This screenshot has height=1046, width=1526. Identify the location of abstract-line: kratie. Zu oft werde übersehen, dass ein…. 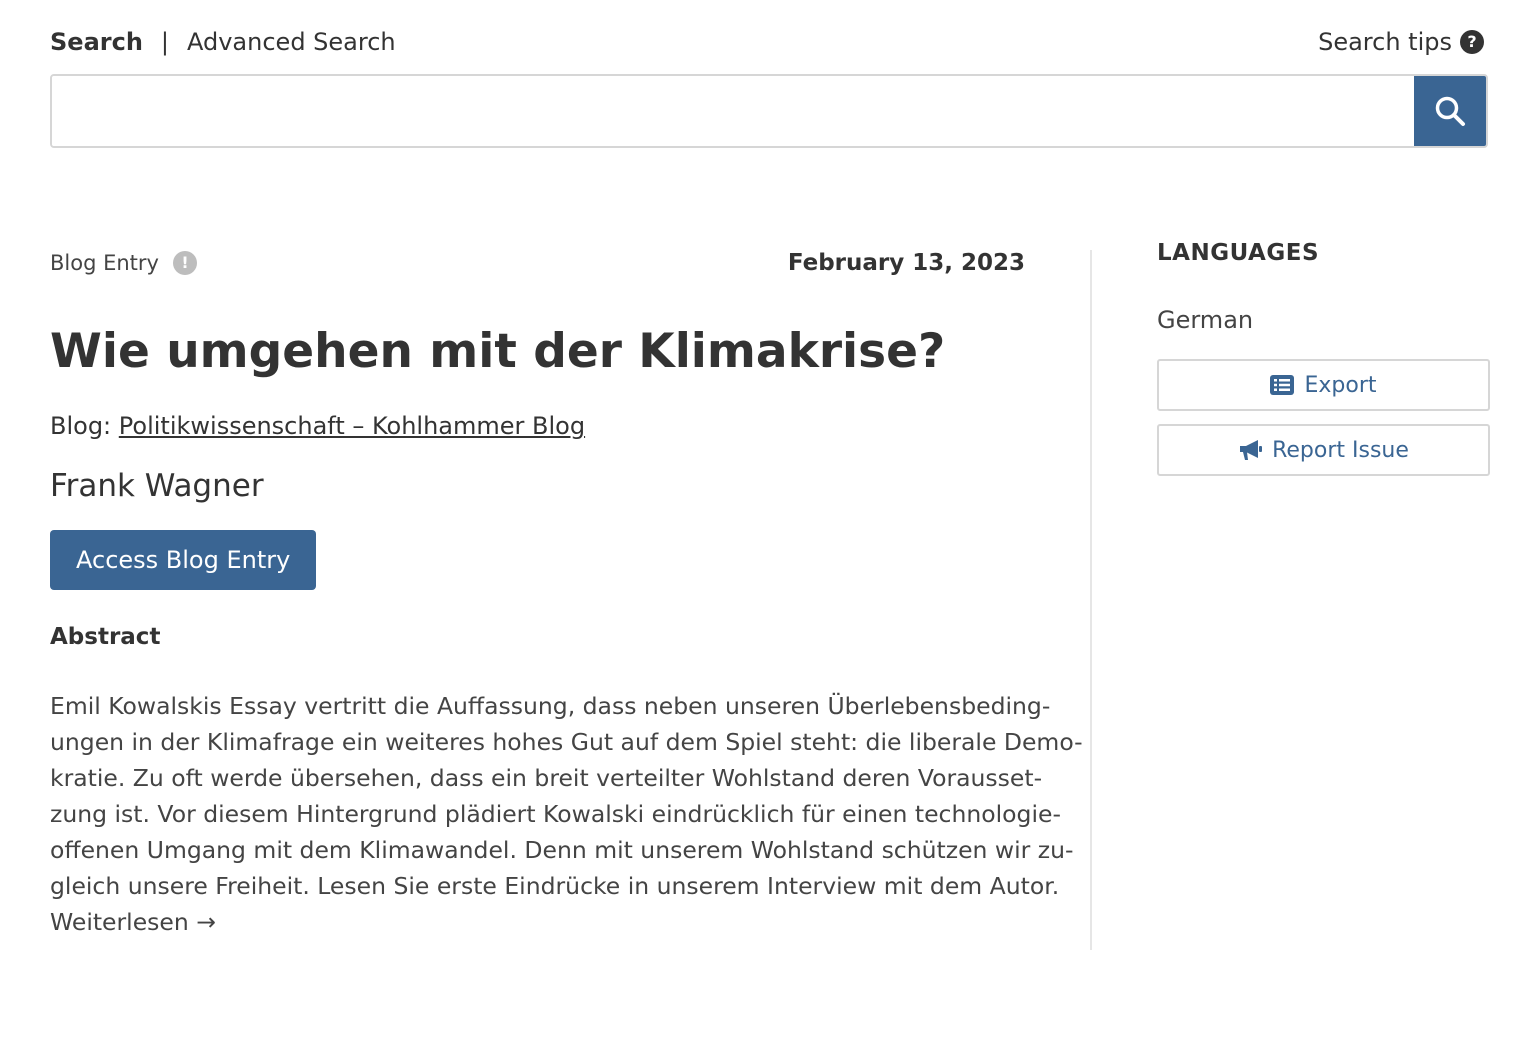
(546, 778).